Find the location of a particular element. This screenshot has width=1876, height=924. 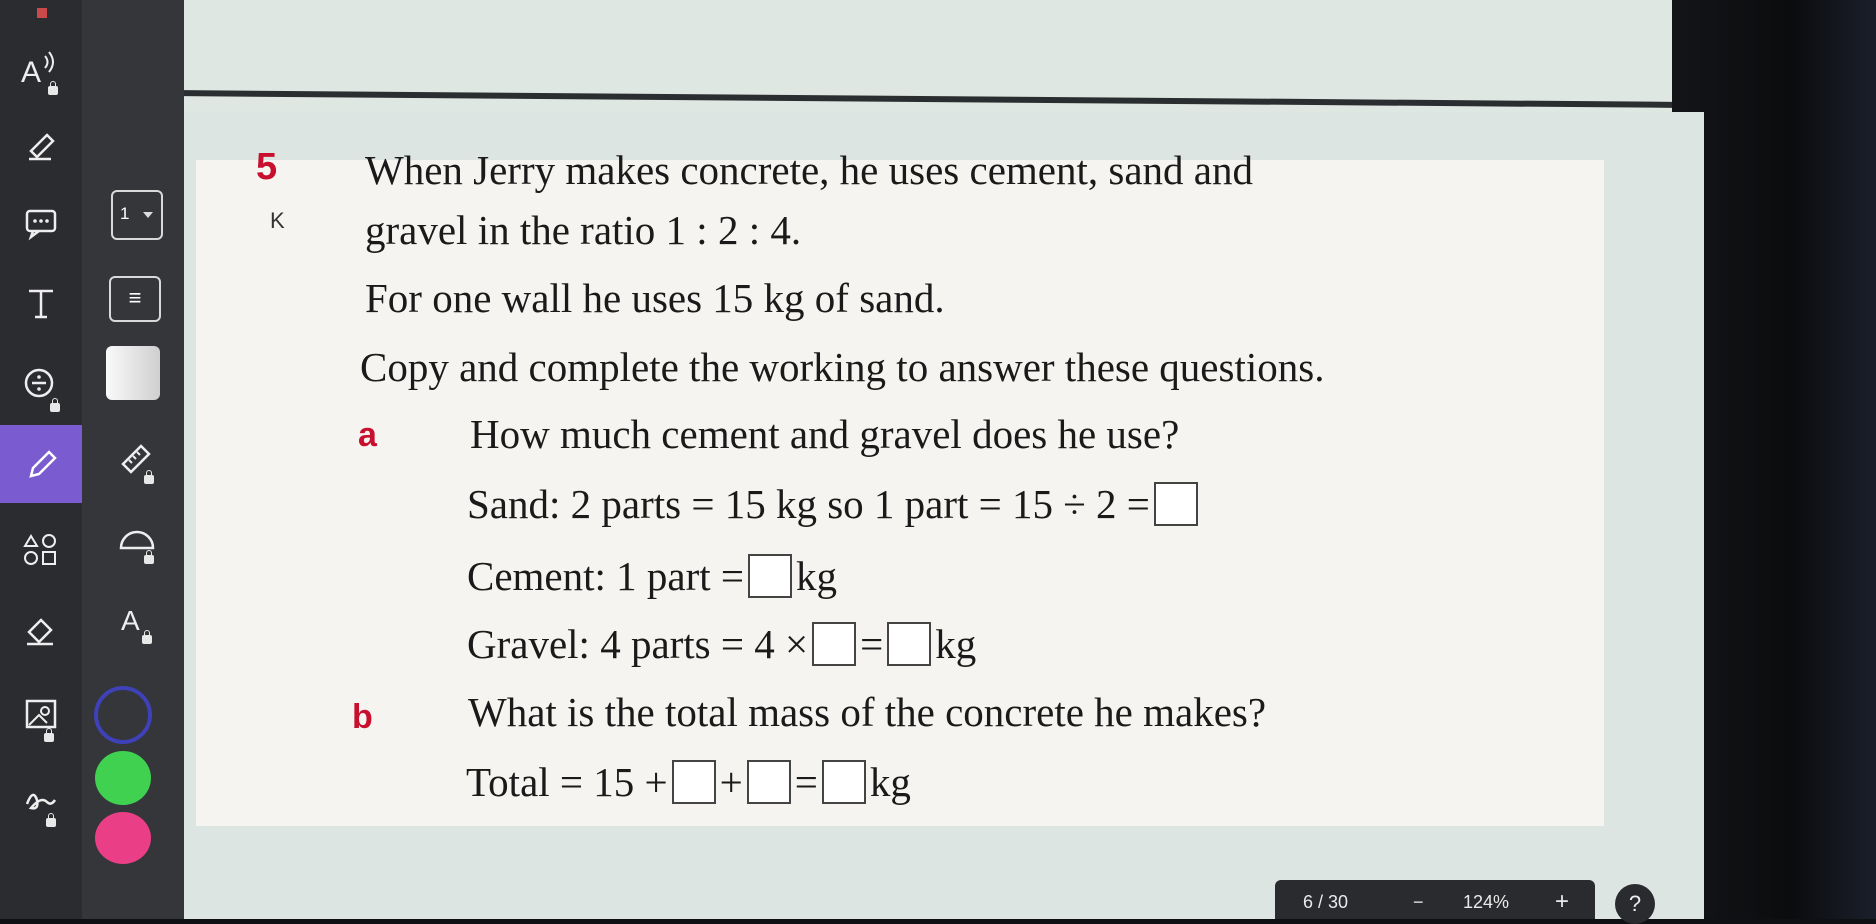

shapes-icon is located at coordinates (41, 550).